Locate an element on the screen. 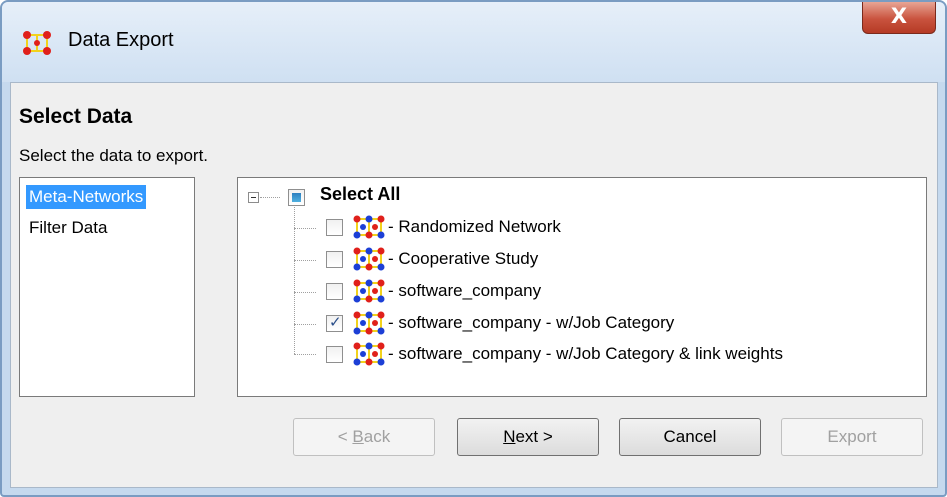 This screenshot has width=947, height=497. window-title: Data Export is located at coordinates (121, 40).